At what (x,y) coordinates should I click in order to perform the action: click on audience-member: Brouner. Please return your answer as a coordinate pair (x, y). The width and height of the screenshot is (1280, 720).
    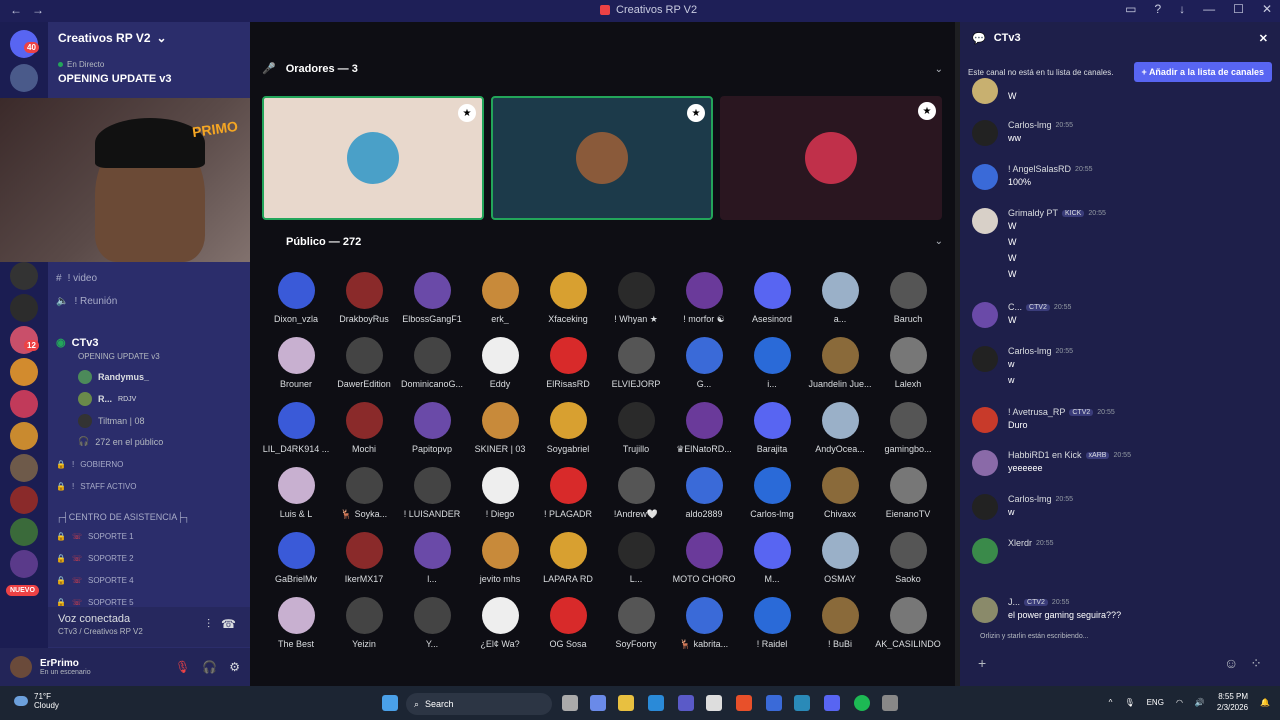
    Looking at the image, I should click on (296, 363).